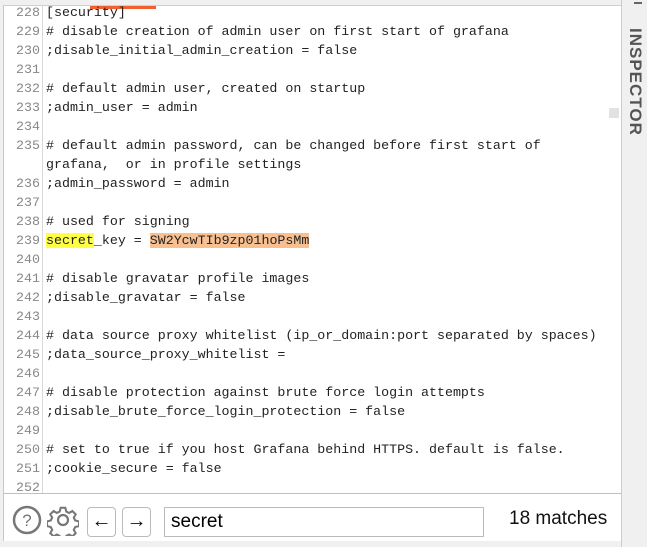 Image resolution: width=647 pixels, height=547 pixels. I want to click on line-number: 251, so click(28, 468).